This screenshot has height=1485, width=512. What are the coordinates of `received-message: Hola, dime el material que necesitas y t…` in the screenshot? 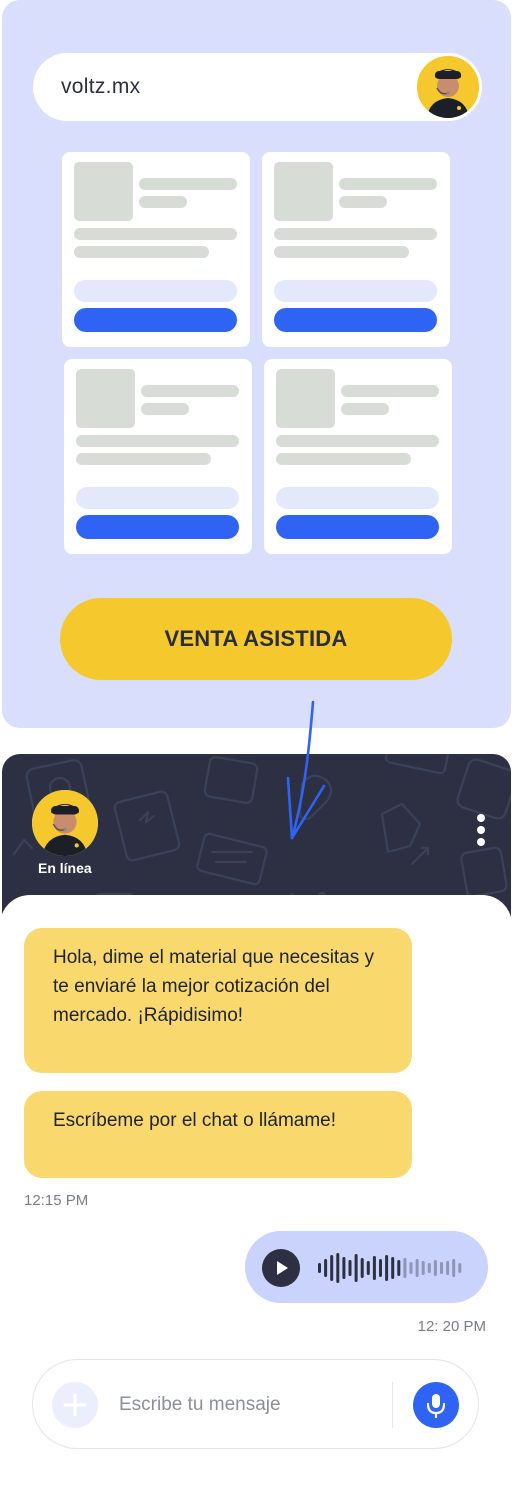 It's located at (218, 1000).